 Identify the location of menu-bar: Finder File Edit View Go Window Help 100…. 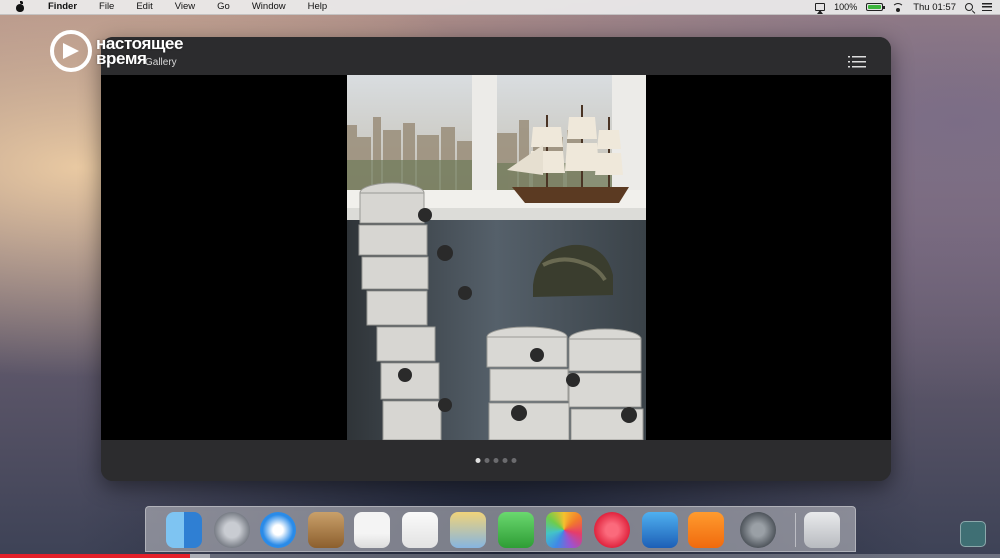
(500, 7).